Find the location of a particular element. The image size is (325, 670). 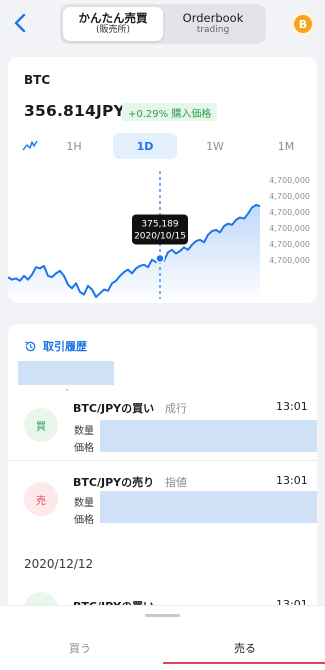

seg-orderbook-sublabel: trading is located at coordinates (213, 30).